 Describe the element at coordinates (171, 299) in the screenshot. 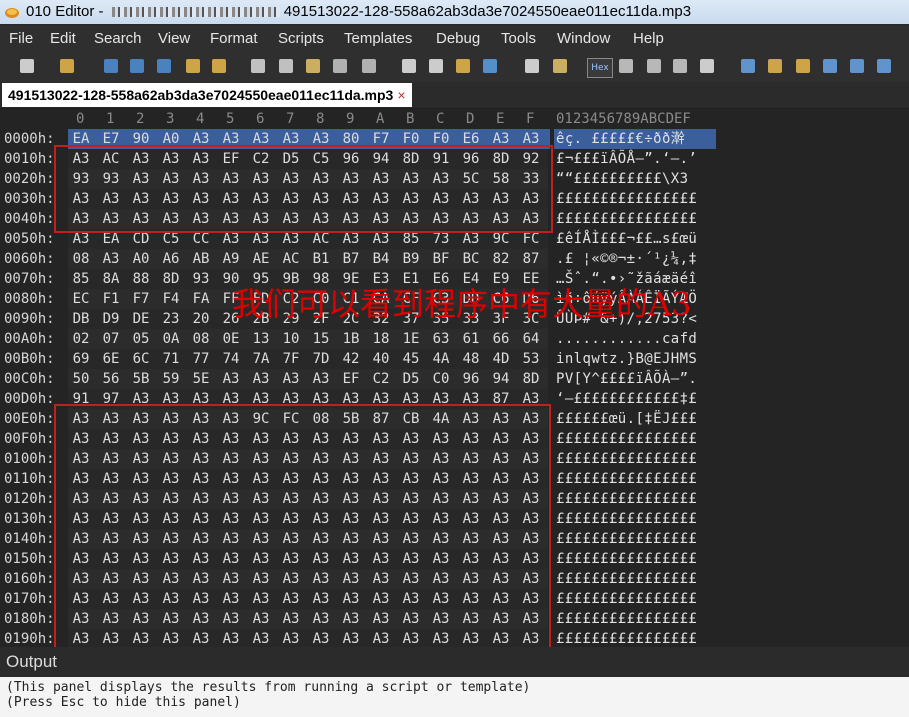

I see `hex-byte: F4` at that location.